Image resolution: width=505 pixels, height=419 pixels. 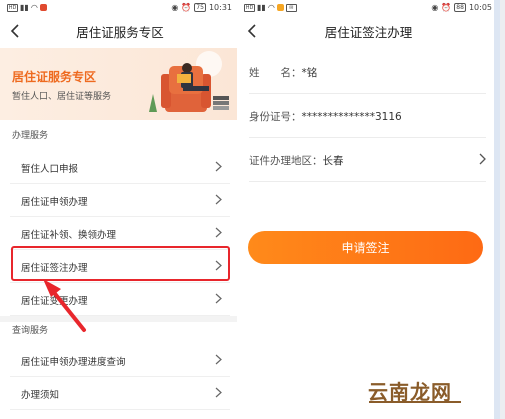 I want to click on list-item-label: 暂住人口申报, so click(x=50, y=169).